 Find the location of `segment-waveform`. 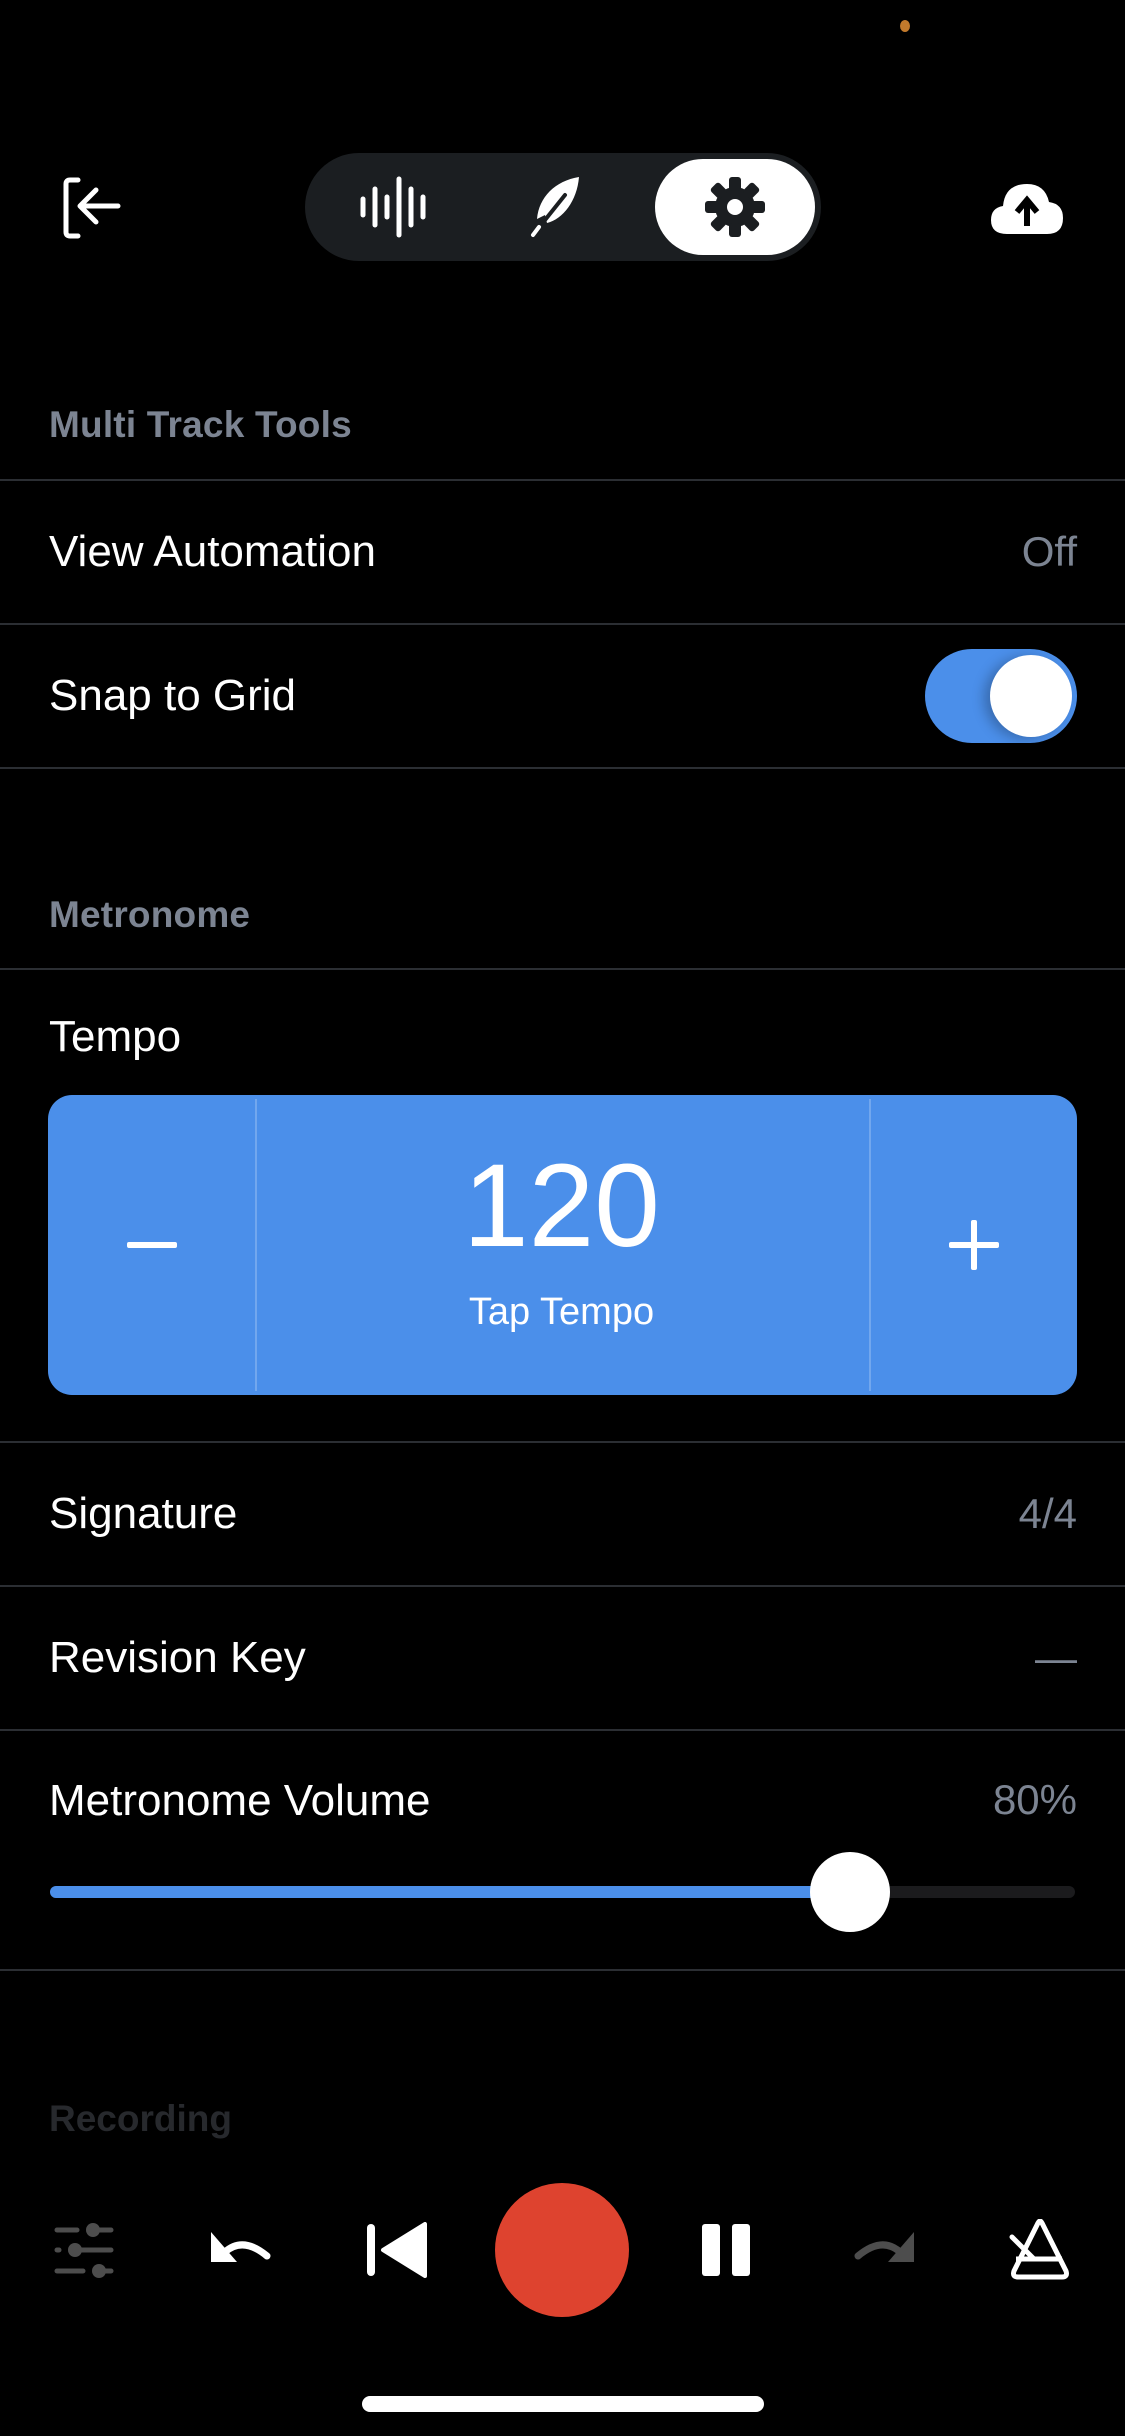

segment-waveform is located at coordinates (393, 207).